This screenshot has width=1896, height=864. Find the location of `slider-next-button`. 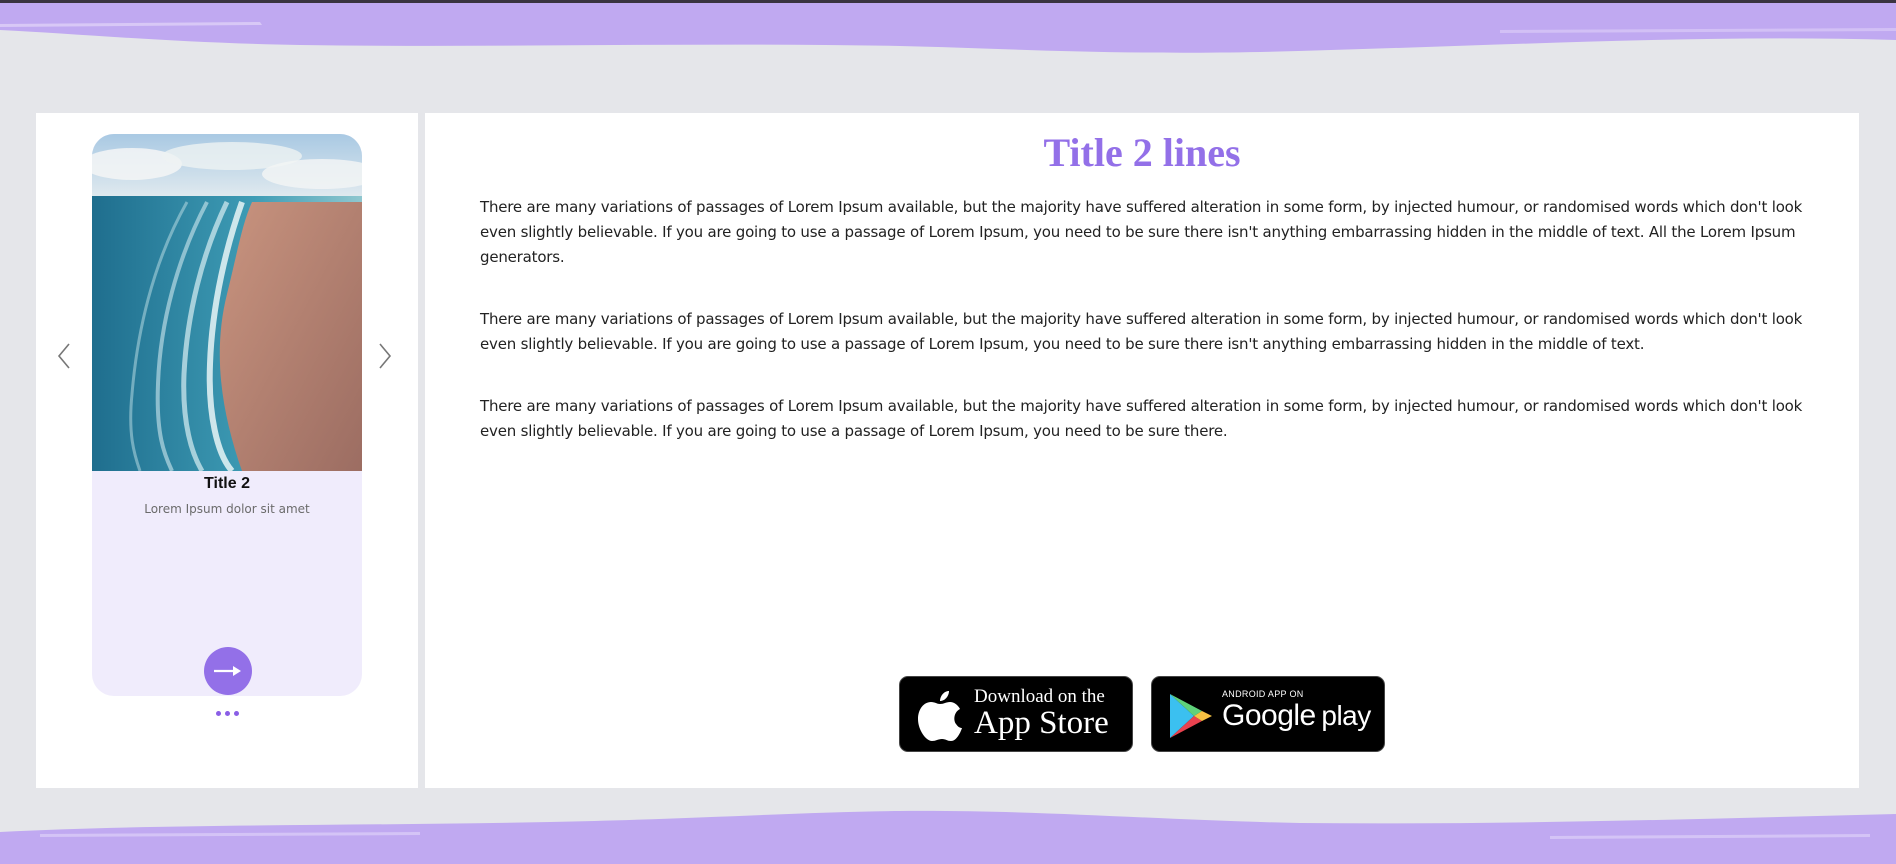

slider-next-button is located at coordinates (385, 356).